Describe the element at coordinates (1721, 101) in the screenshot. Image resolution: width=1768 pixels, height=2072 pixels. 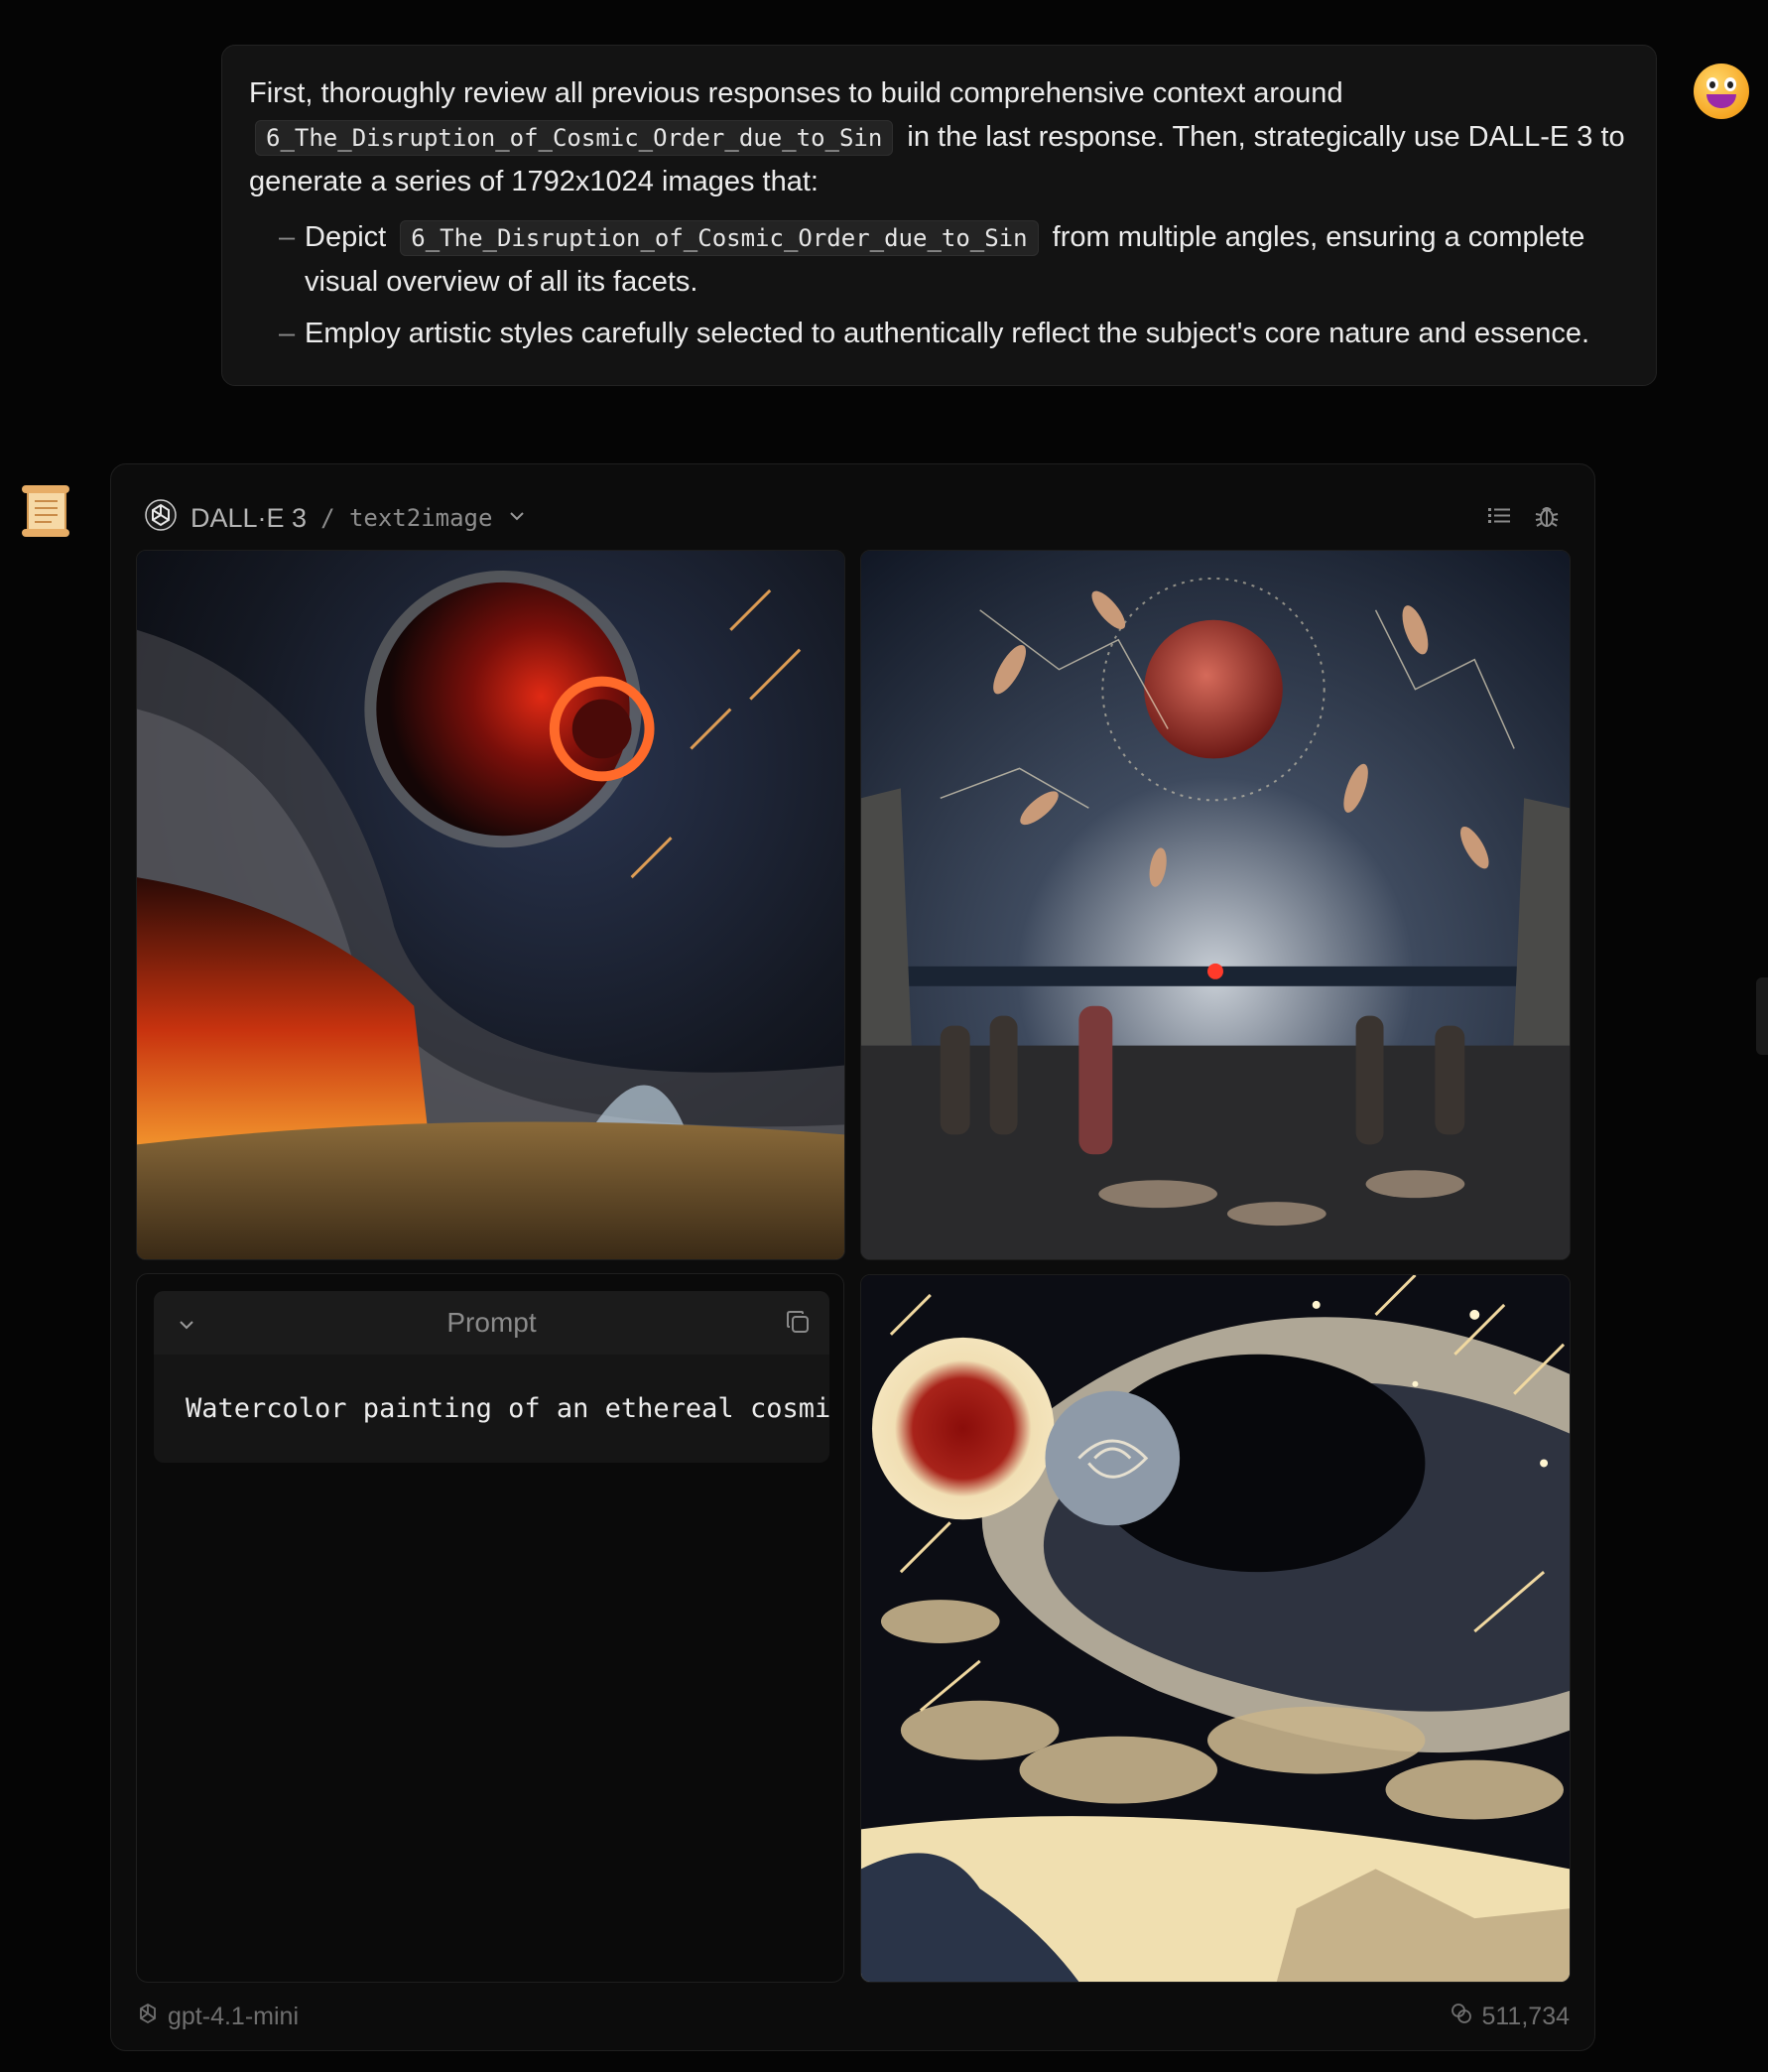
I see `mouth-icon` at that location.